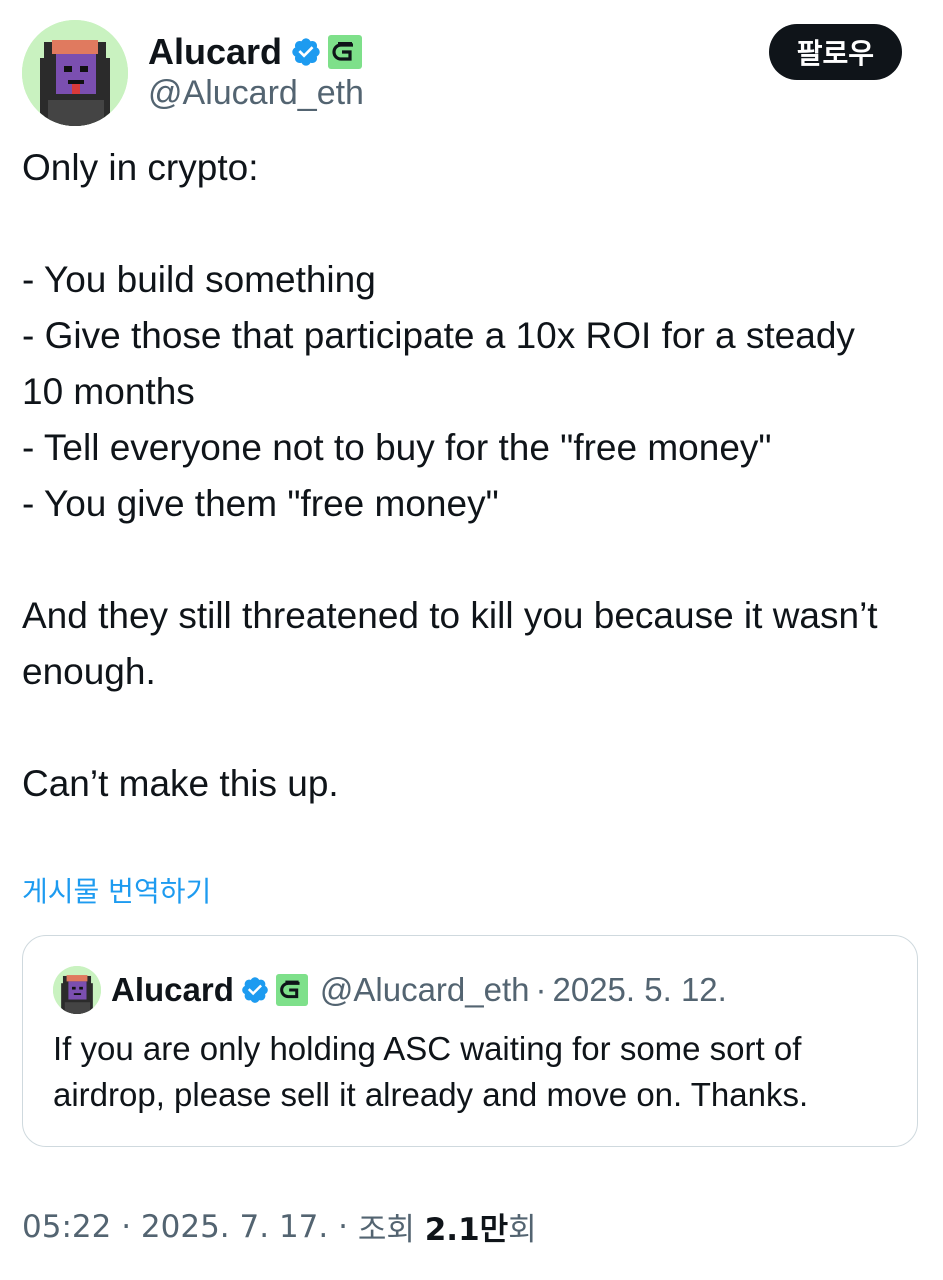  Describe the element at coordinates (140, 167) in the screenshot. I see `tweet-line: Only in crypto:` at that location.